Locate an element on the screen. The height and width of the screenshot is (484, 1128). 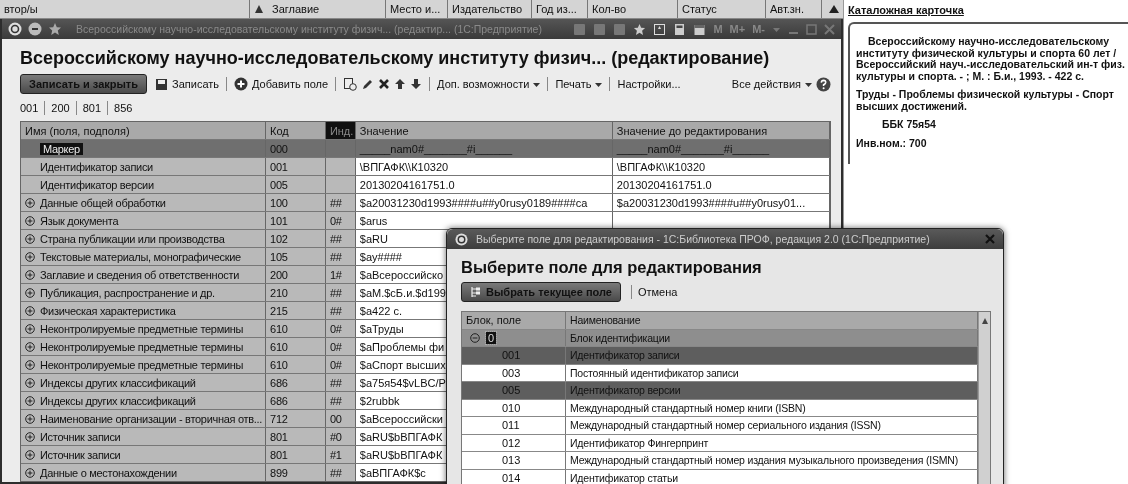
calculator-icon is located at coordinates (680, 29).